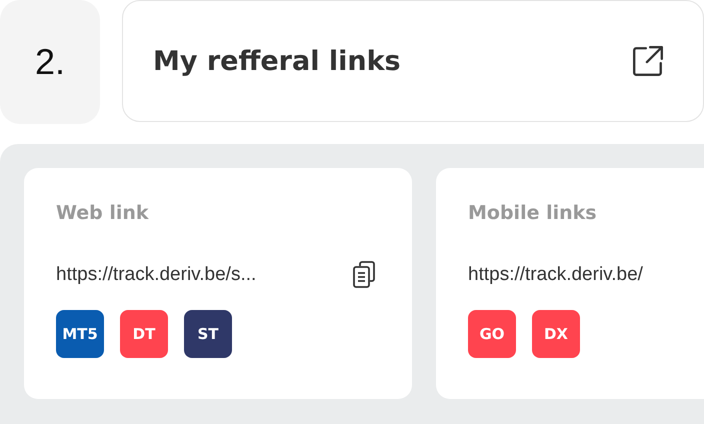 The image size is (704, 424). What do you see at coordinates (648, 61) in the screenshot?
I see `external-link-icon` at bounding box center [648, 61].